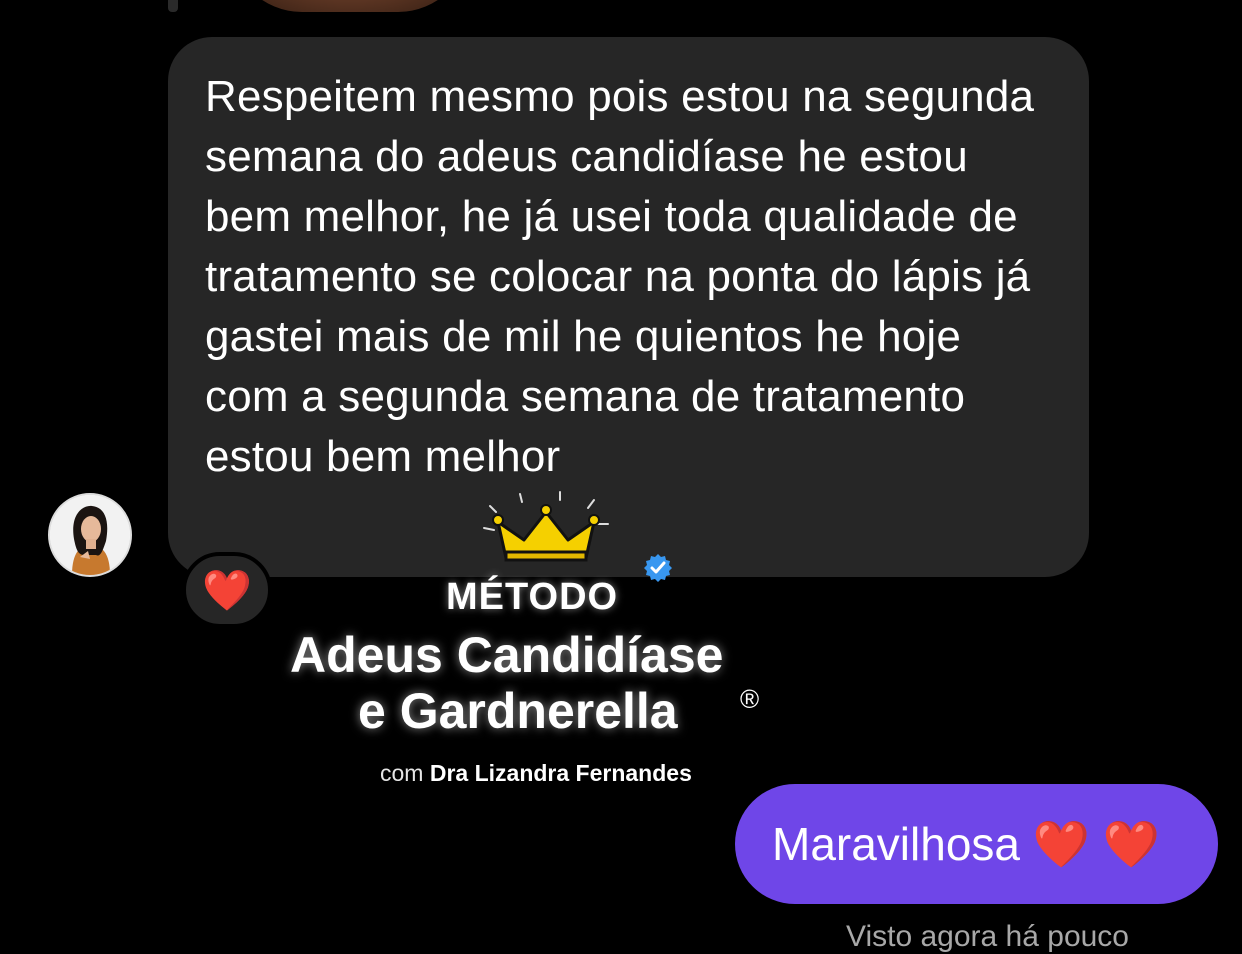  What do you see at coordinates (405, 773) in the screenshot?
I see `author-prefix: com` at bounding box center [405, 773].